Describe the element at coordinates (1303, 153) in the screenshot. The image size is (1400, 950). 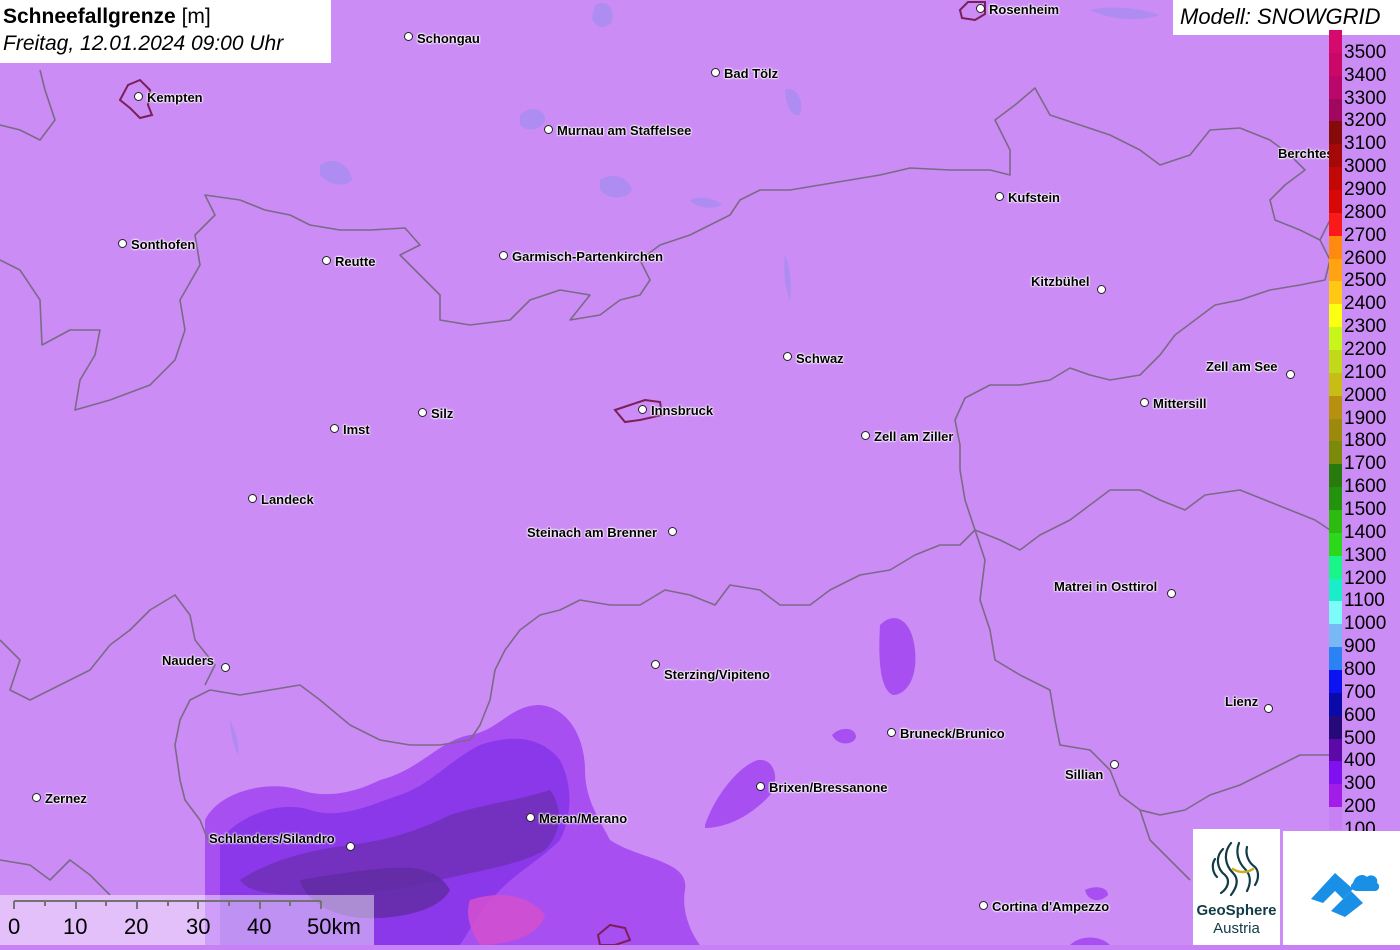
I see `city-label-berchtesgaden: Berchtesgaden` at that location.